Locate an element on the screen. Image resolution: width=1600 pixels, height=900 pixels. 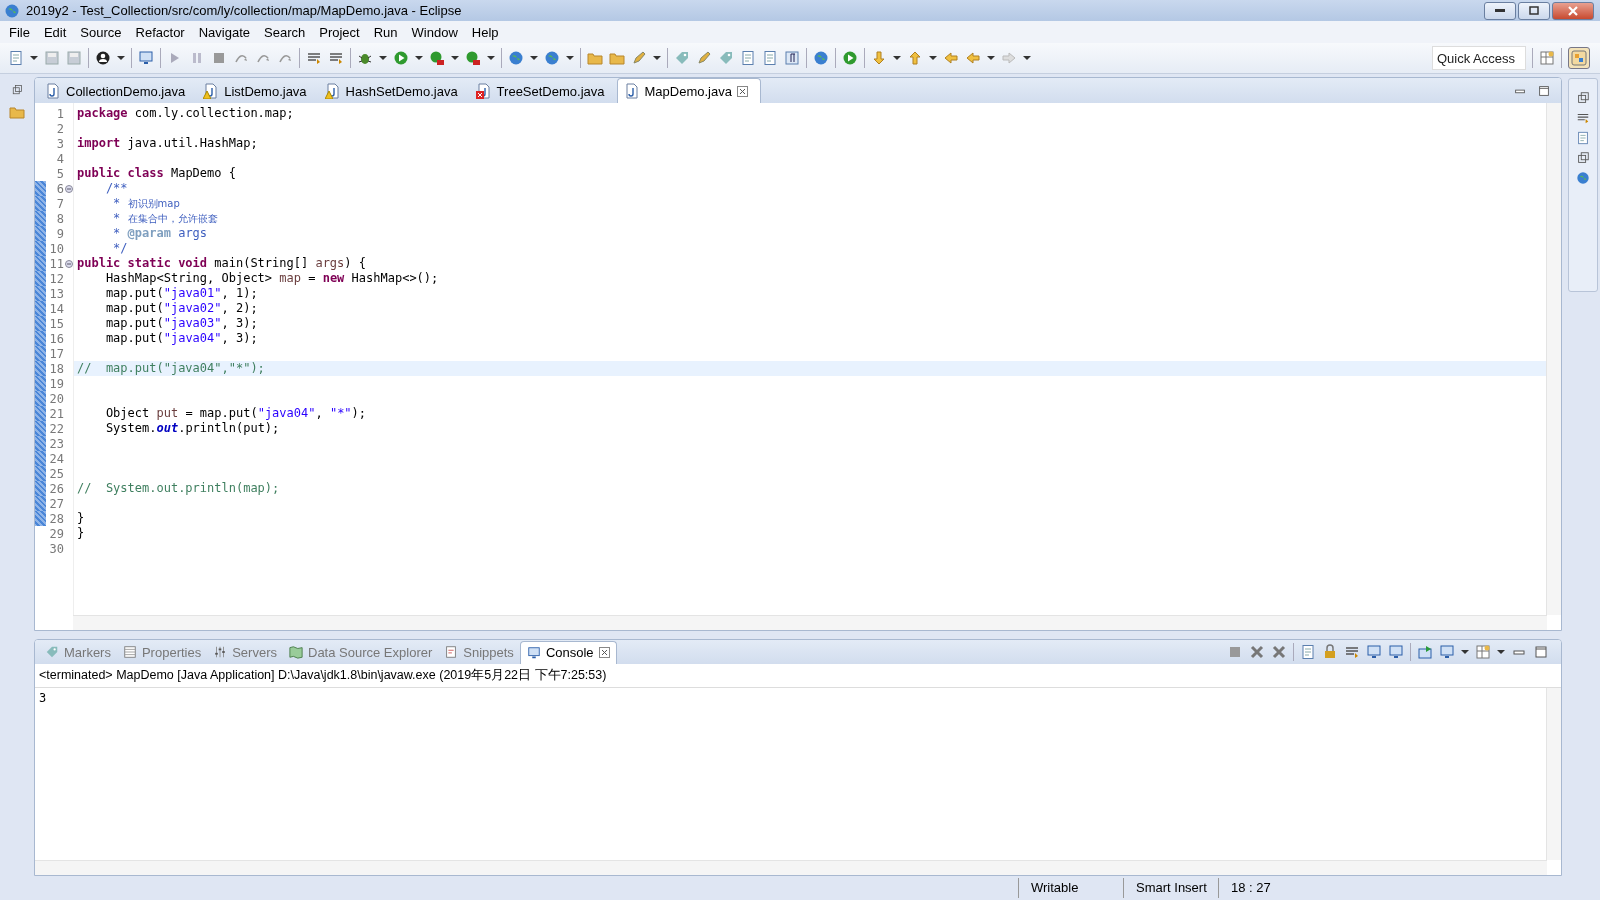
word-wrap-icon is located at coordinates (1352, 652).